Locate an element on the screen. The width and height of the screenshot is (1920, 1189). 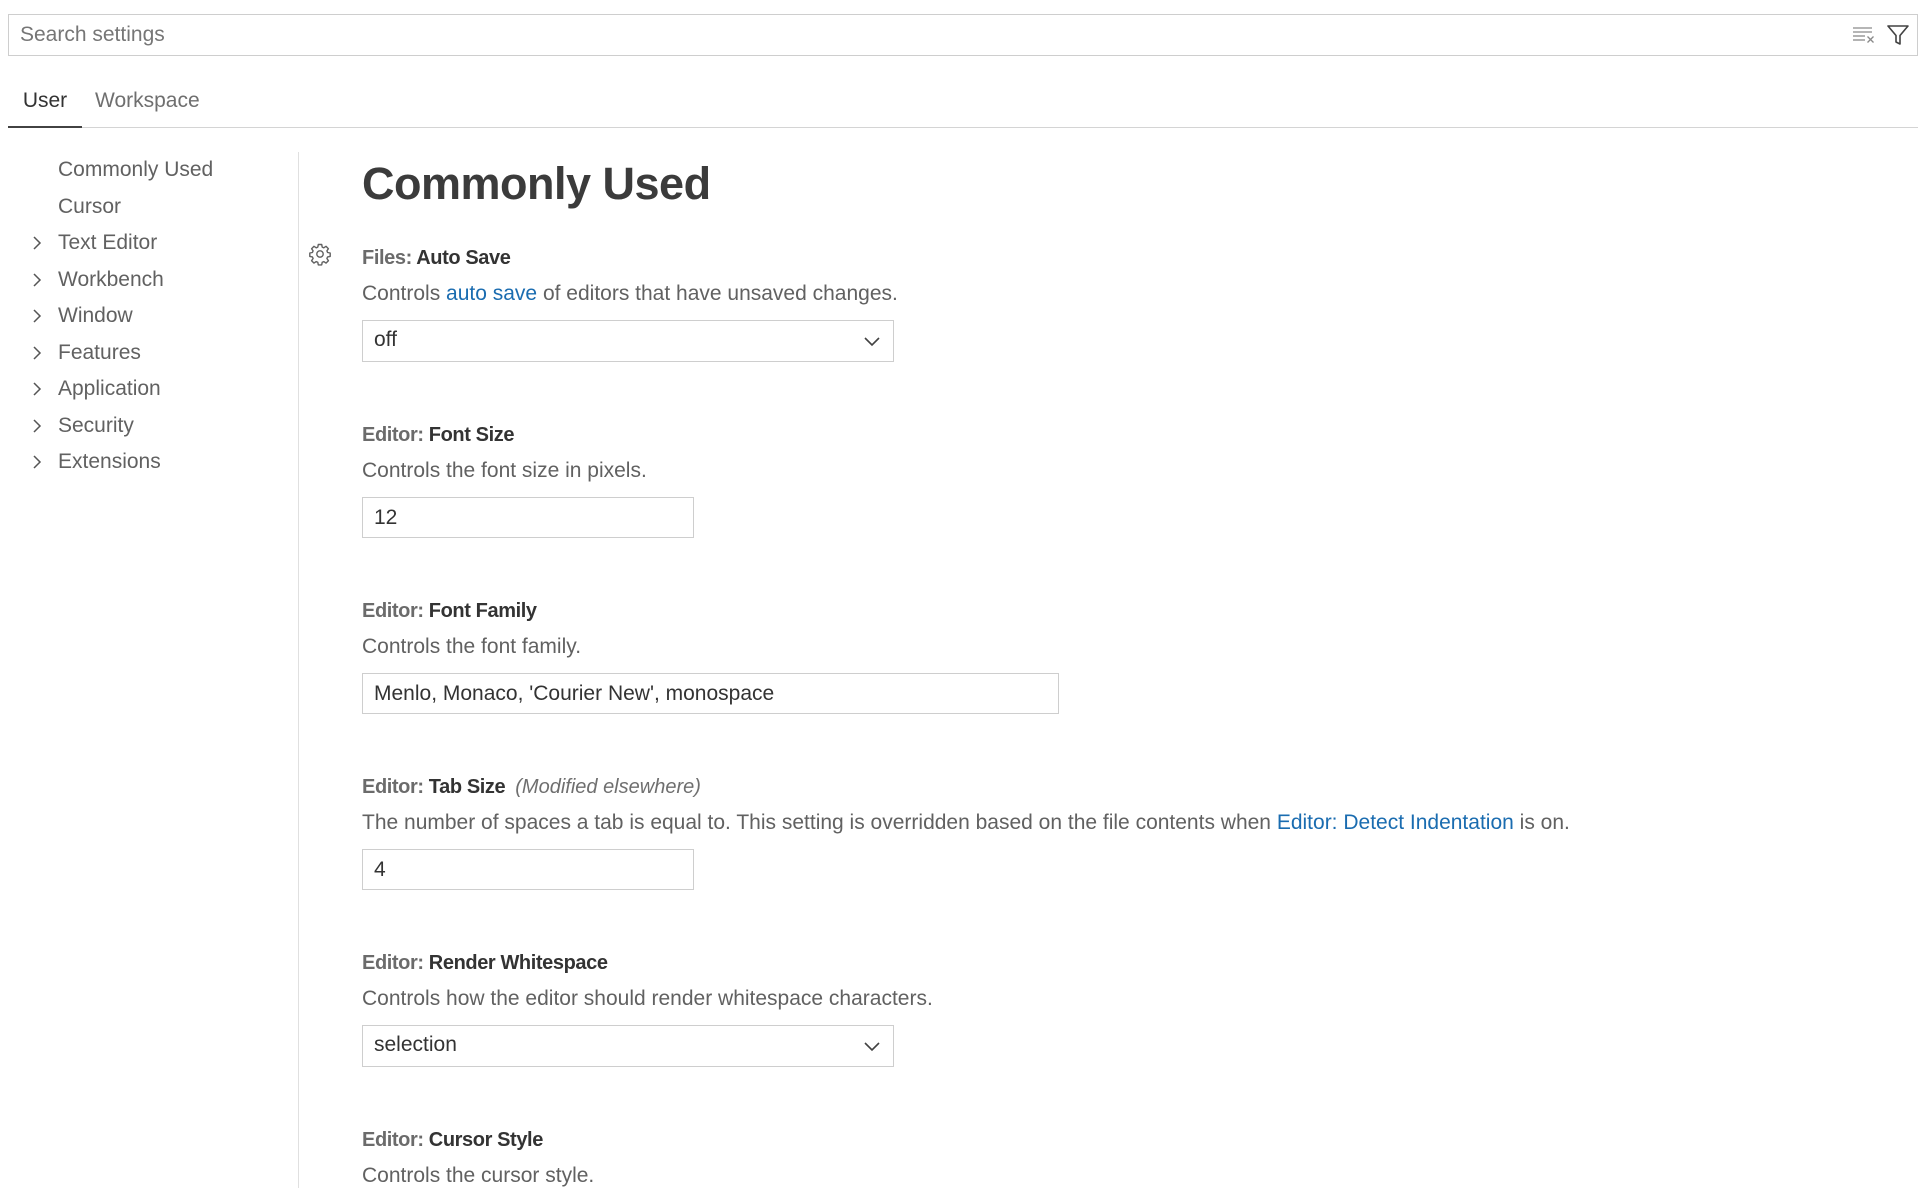
toc-item-security: Security is located at coordinates (148, 426).